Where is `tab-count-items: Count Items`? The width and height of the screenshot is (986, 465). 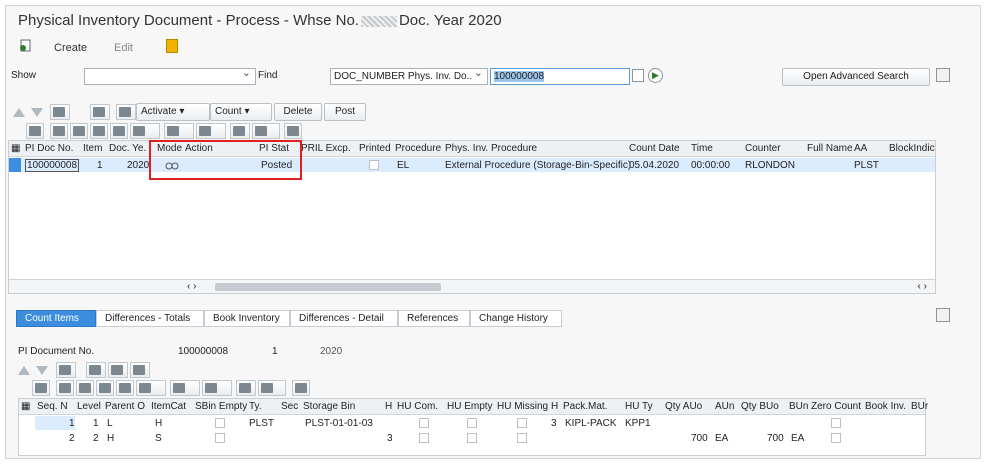 tab-count-items: Count Items is located at coordinates (56, 318).